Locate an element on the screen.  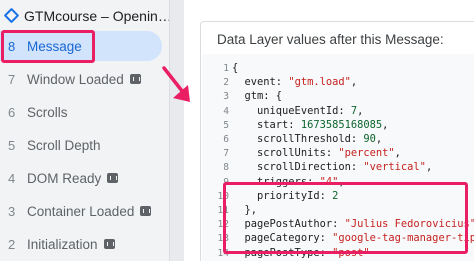
event-label: Initialization is located at coordinates (62, 244).